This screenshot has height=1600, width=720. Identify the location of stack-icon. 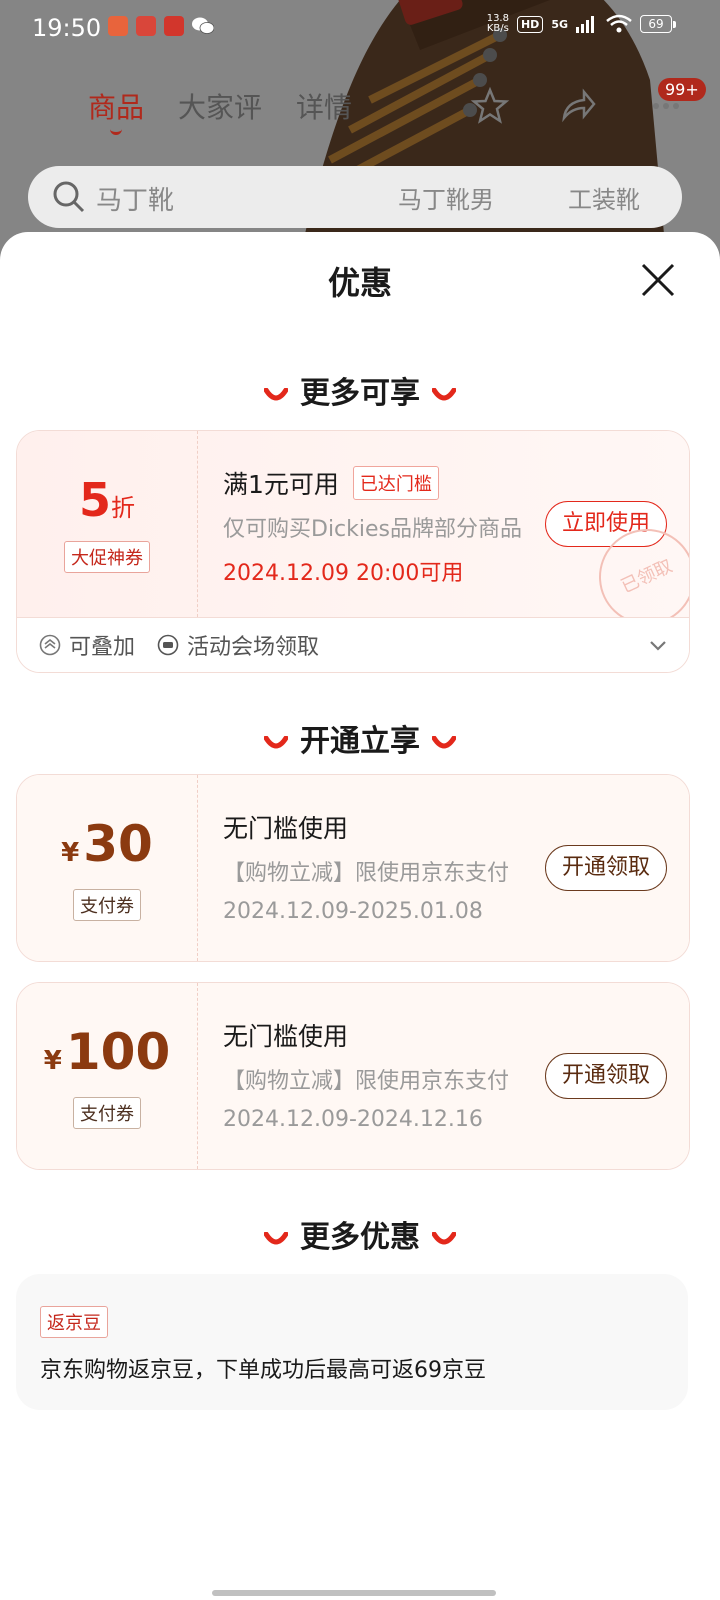
(50, 645).